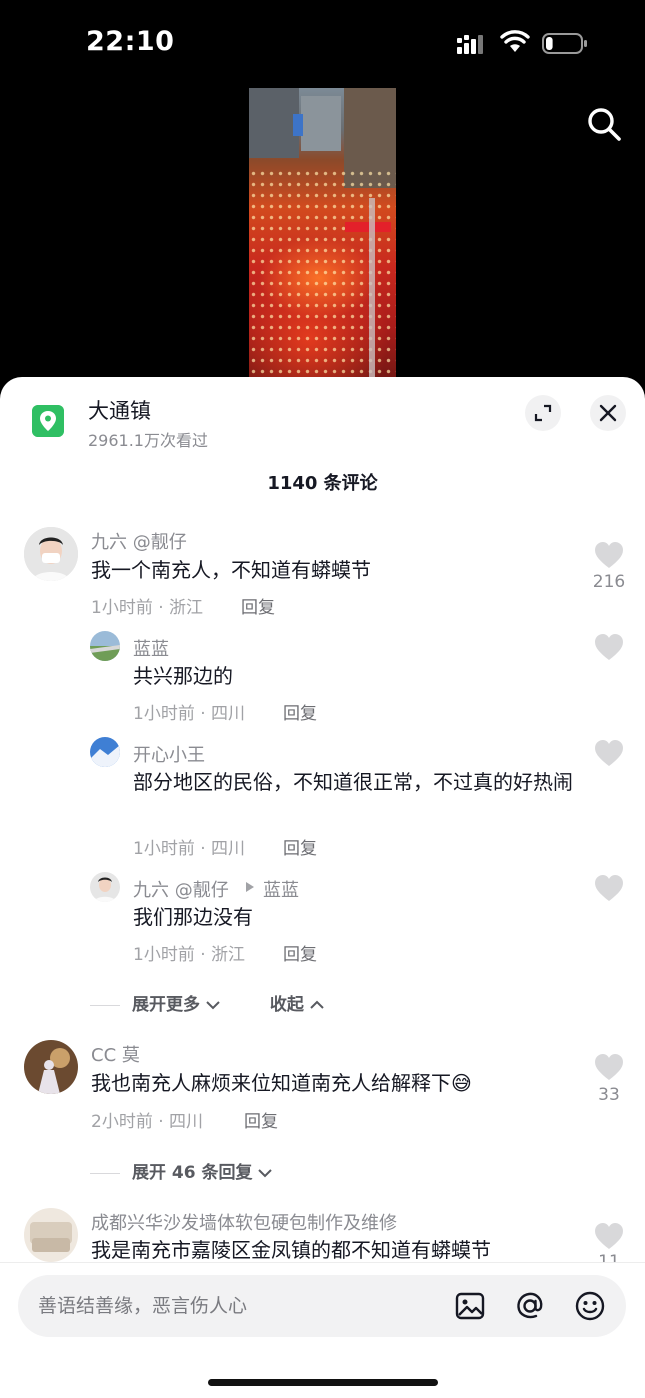  I want to click on close-icon, so click(608, 413).